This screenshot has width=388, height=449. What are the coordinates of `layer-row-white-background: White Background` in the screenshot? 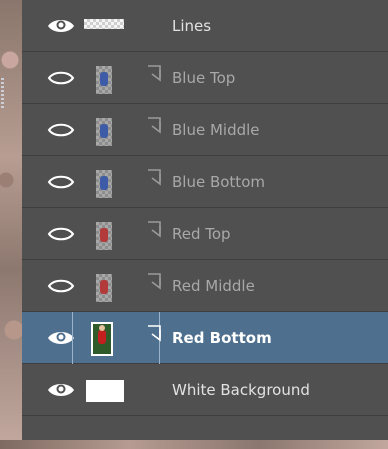 It's located at (205, 390).